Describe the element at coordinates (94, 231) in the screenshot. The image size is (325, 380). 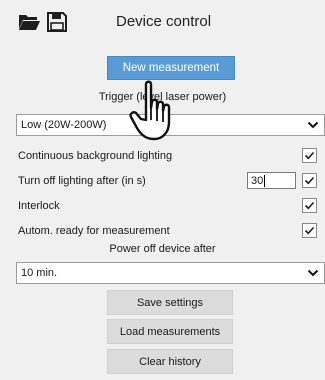
I see `auto-ready-label: Autom. ready for measurement` at that location.